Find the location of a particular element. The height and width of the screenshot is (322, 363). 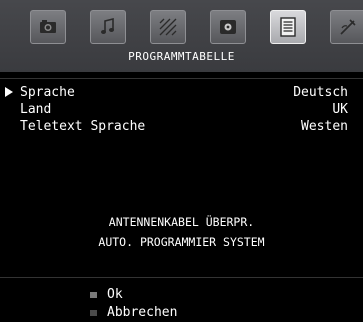

menu-tab-bar is located at coordinates (196, 27).